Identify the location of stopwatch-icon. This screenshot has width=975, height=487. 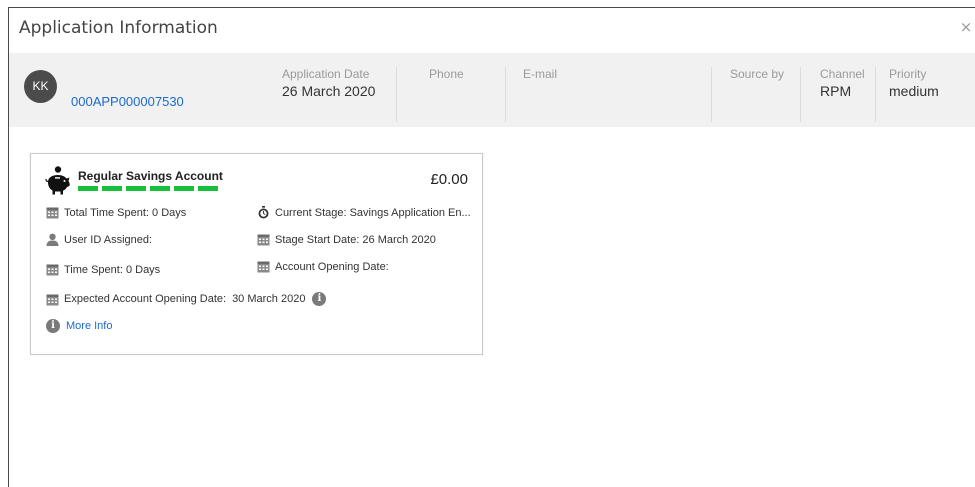
(263, 212).